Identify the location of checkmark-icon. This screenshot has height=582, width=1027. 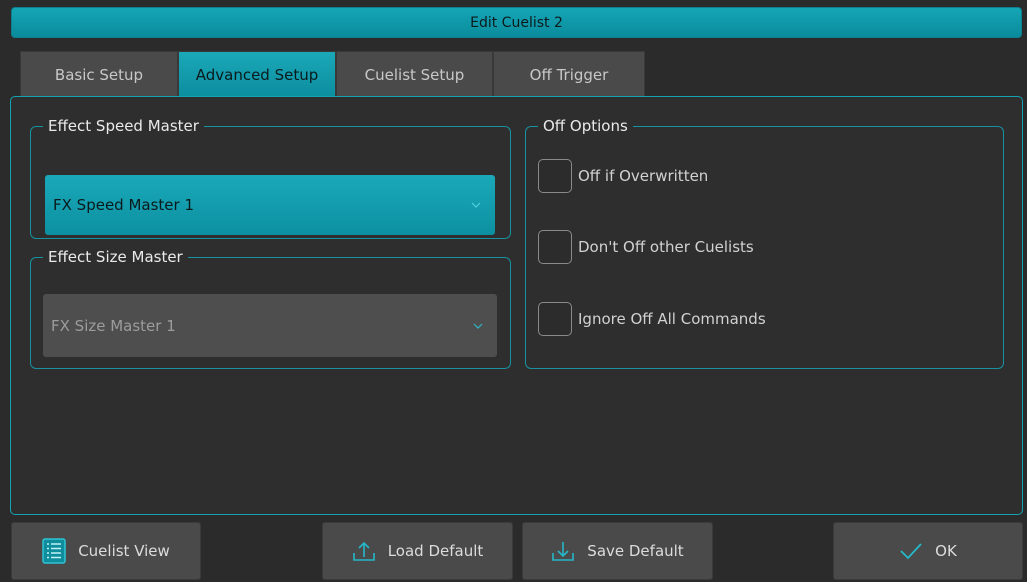
(911, 551).